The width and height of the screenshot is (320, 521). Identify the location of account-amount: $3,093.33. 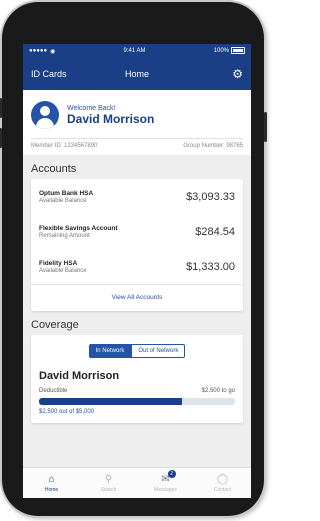
(210, 196).